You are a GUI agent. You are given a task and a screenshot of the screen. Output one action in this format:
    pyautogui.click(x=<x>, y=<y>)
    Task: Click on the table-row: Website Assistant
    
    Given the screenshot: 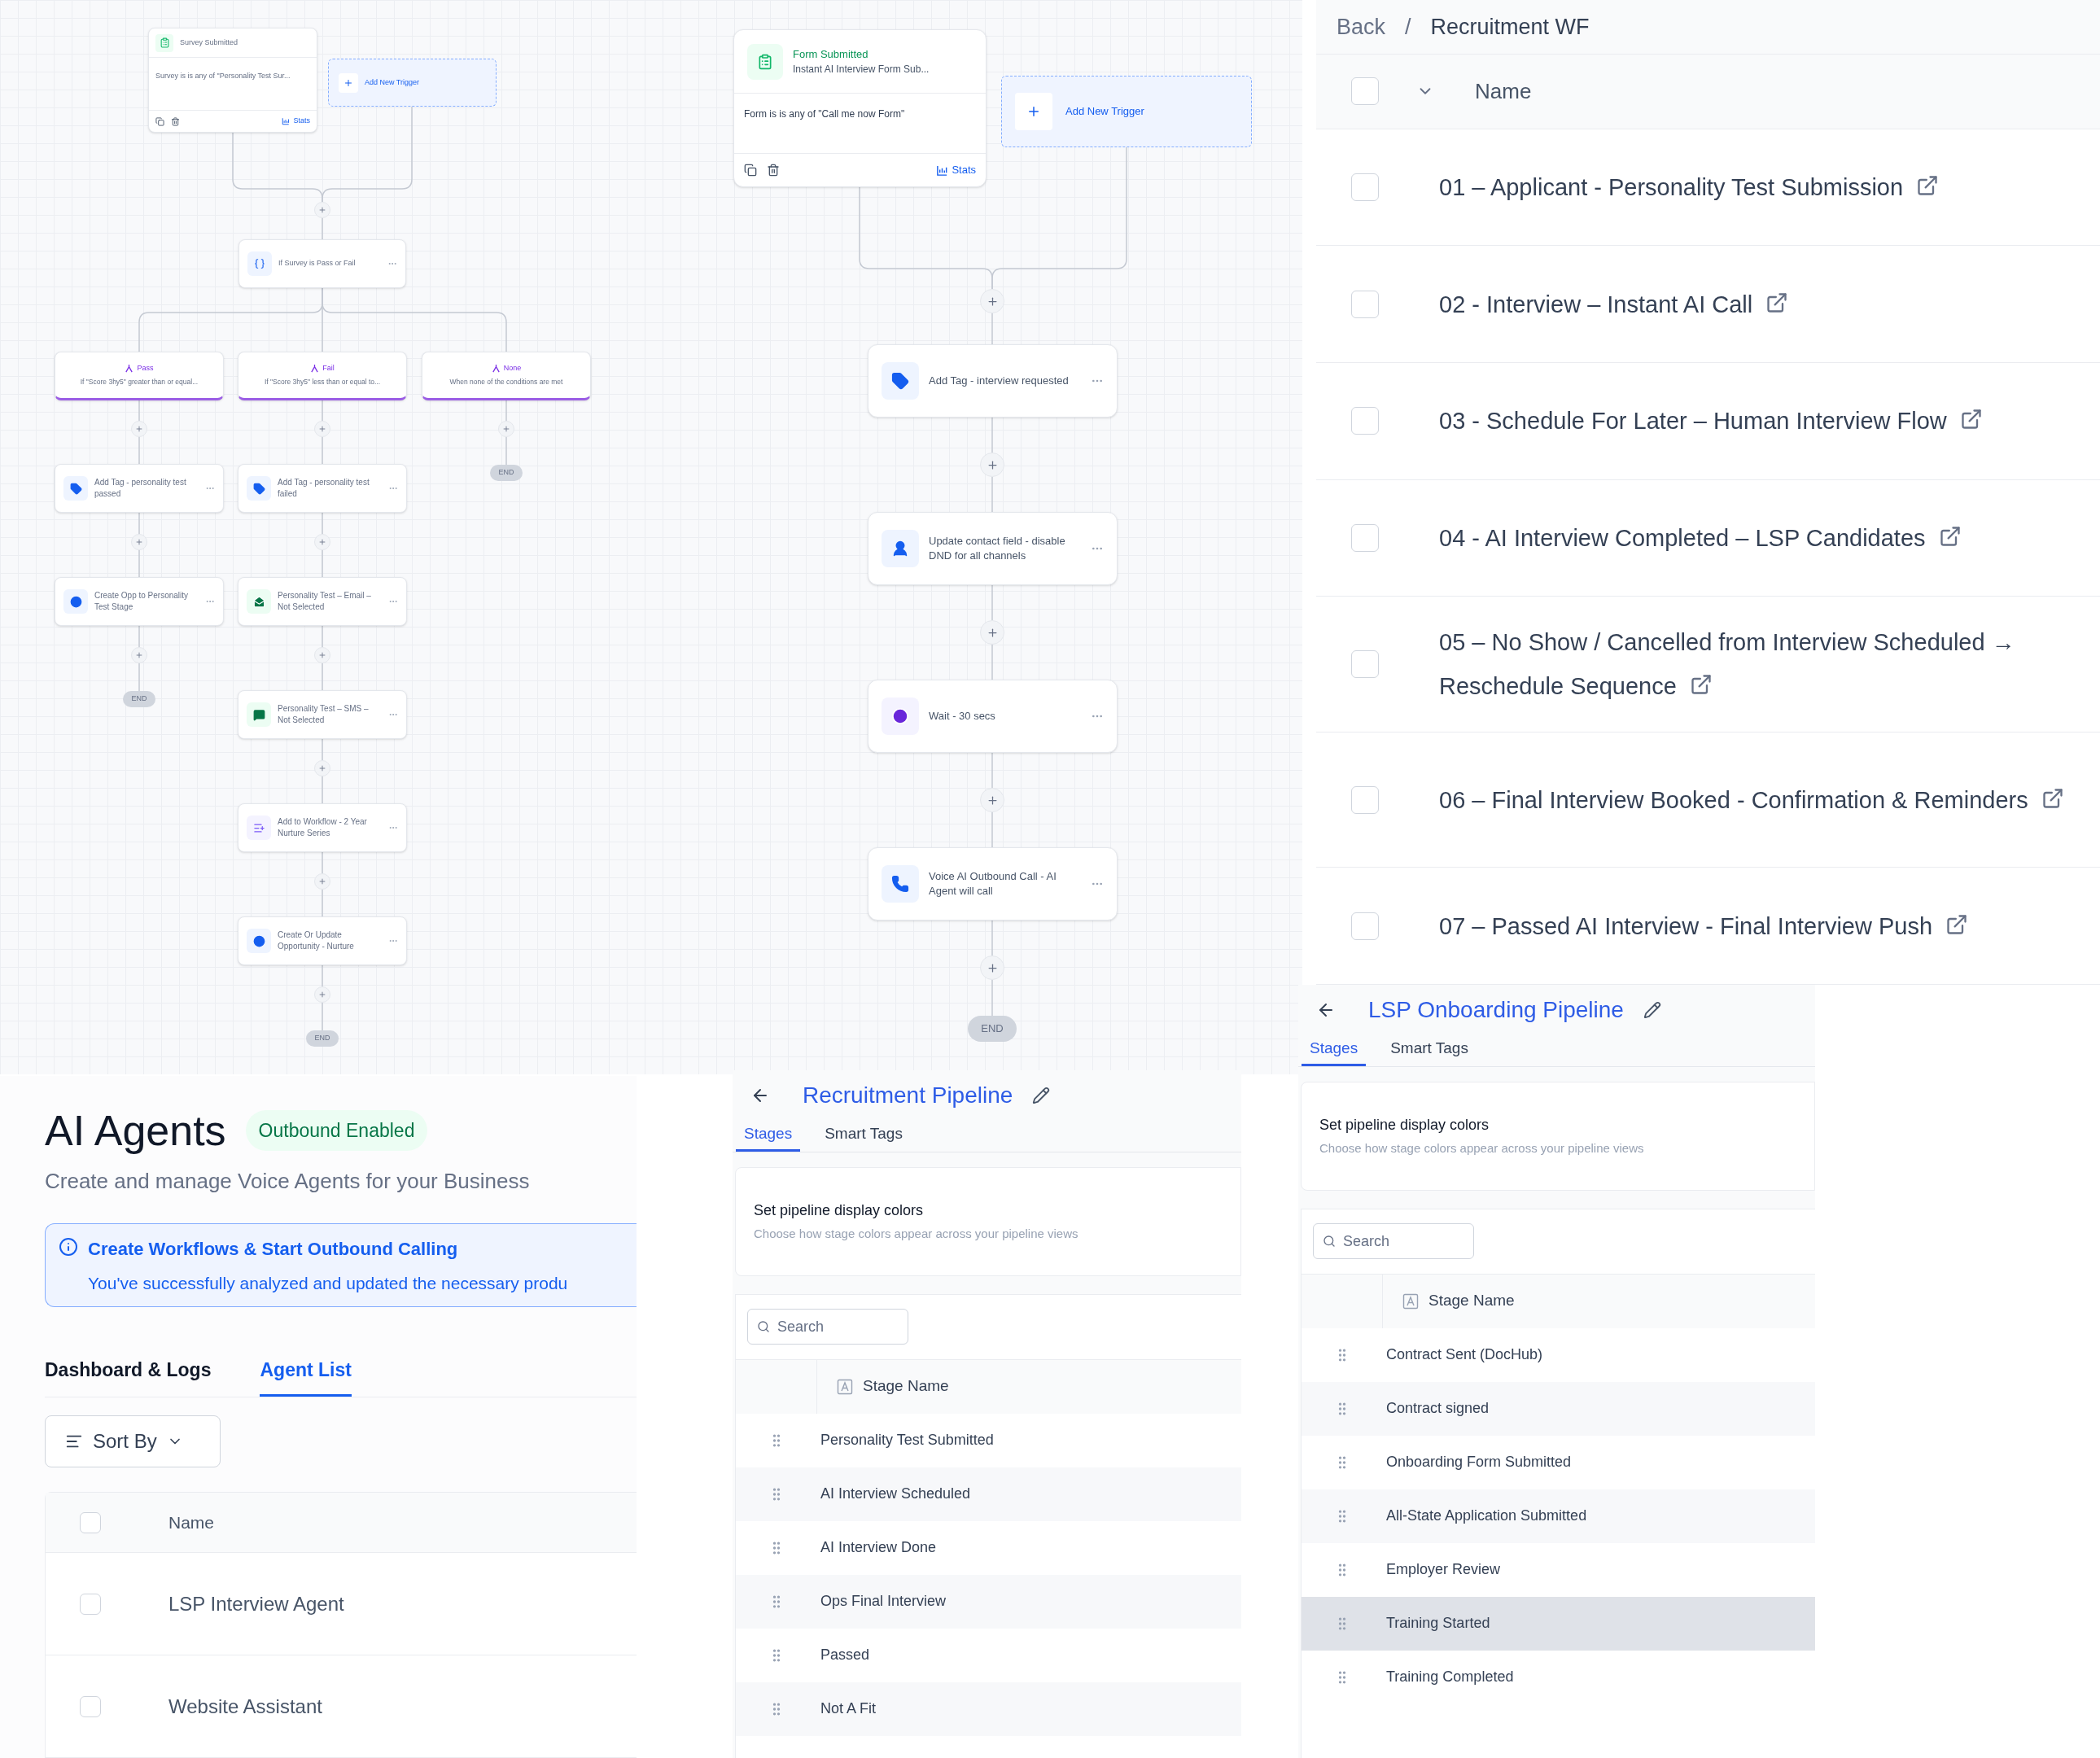 What is the action you would take?
    pyautogui.click(x=341, y=1706)
    